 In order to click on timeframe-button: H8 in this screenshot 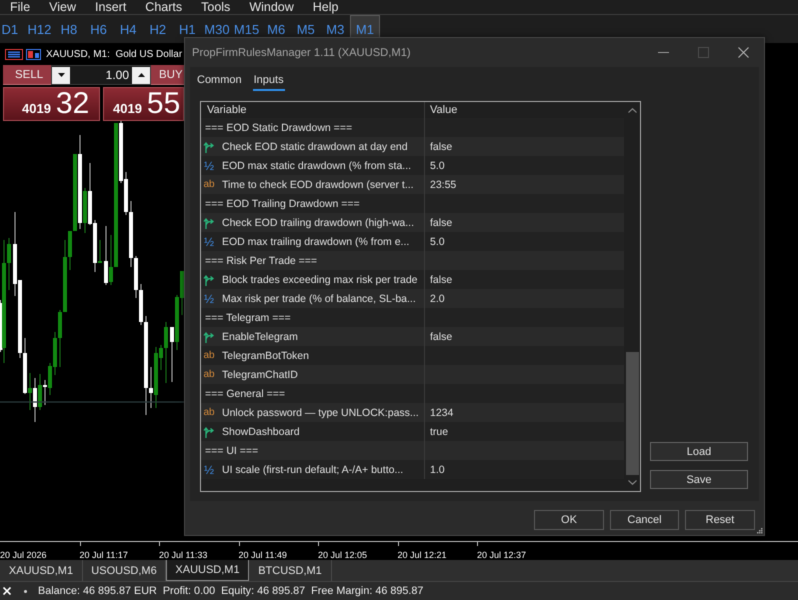, I will do `click(69, 29)`.